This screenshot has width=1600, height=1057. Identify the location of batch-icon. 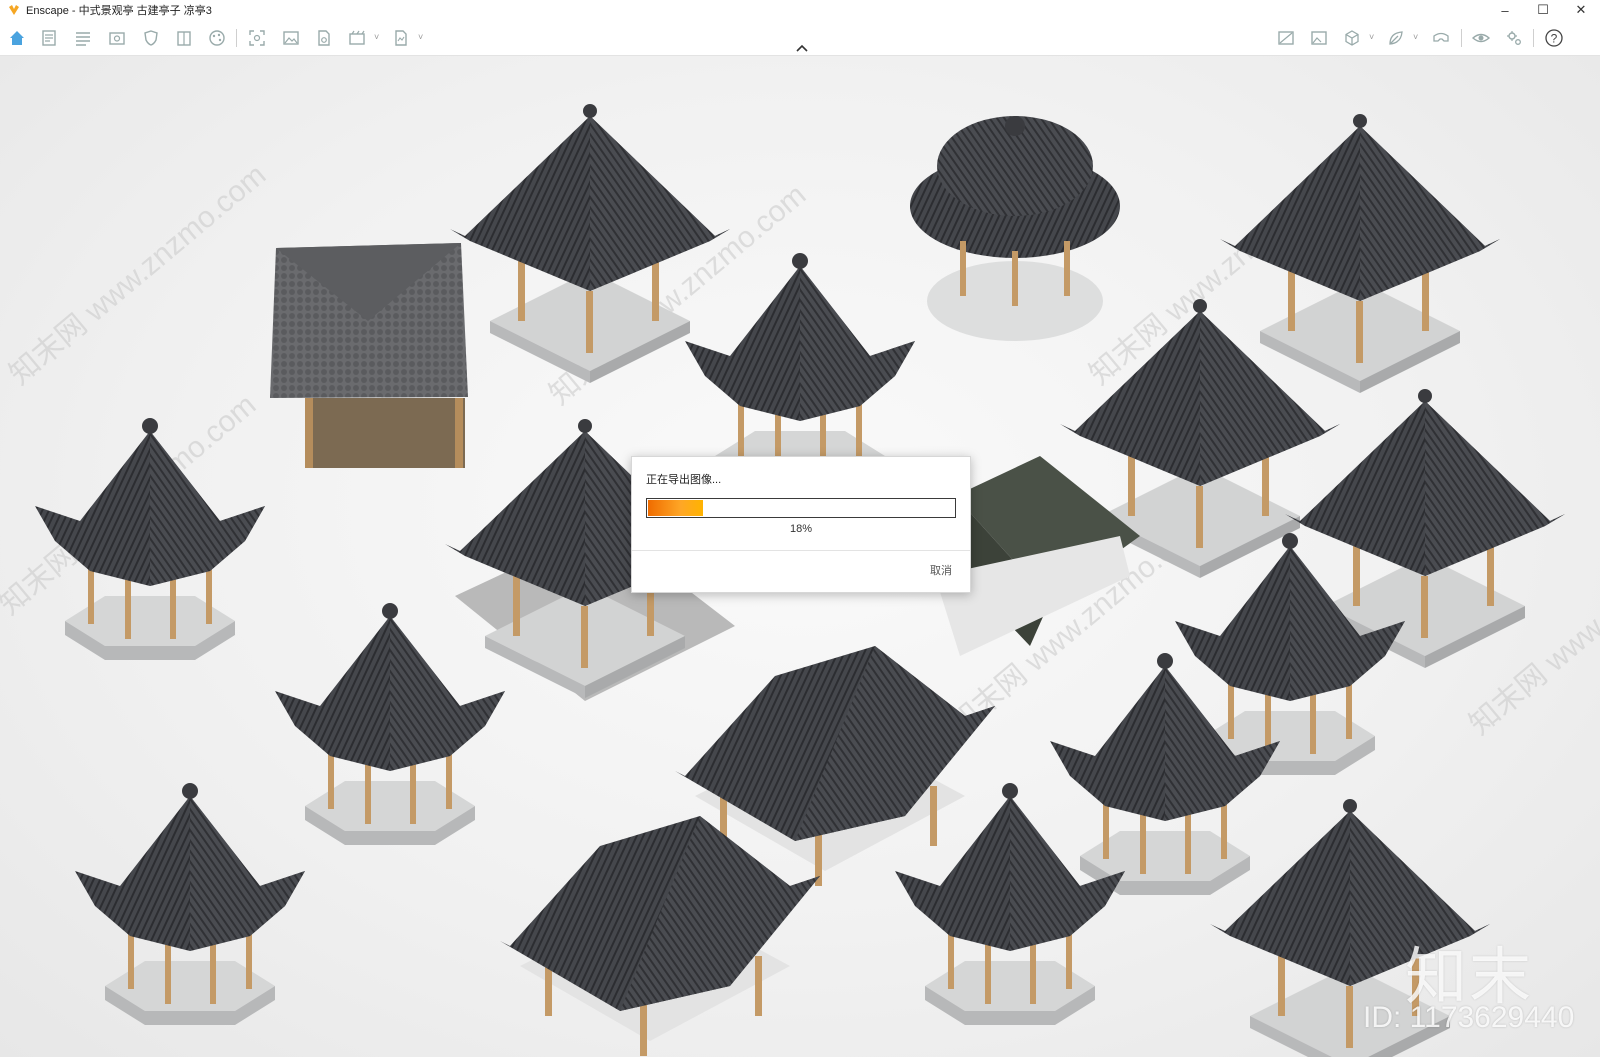
(49, 38).